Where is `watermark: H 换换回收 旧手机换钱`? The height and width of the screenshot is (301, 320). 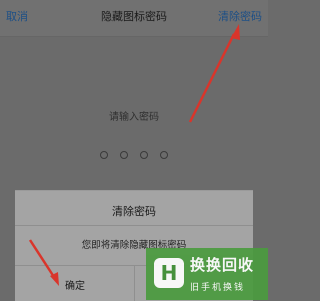 watermark: H 换换回收 旧手机换钱 is located at coordinates (207, 274).